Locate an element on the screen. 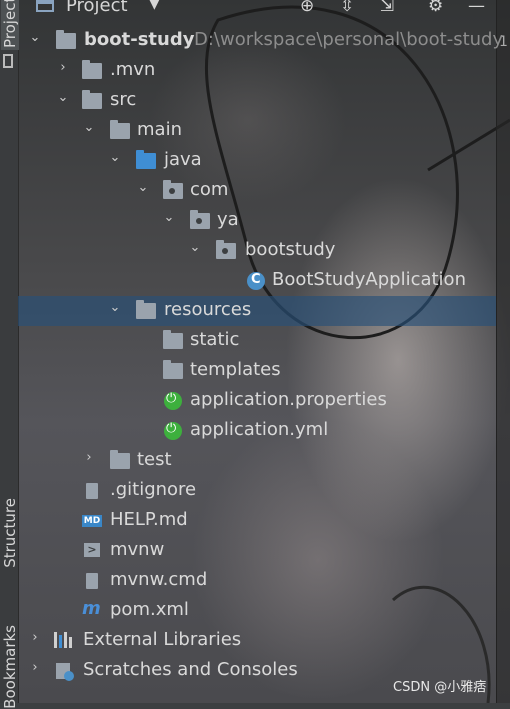 The height and width of the screenshot is (709, 510). collapse-all-icon: ⇲ is located at coordinates (387, 8).